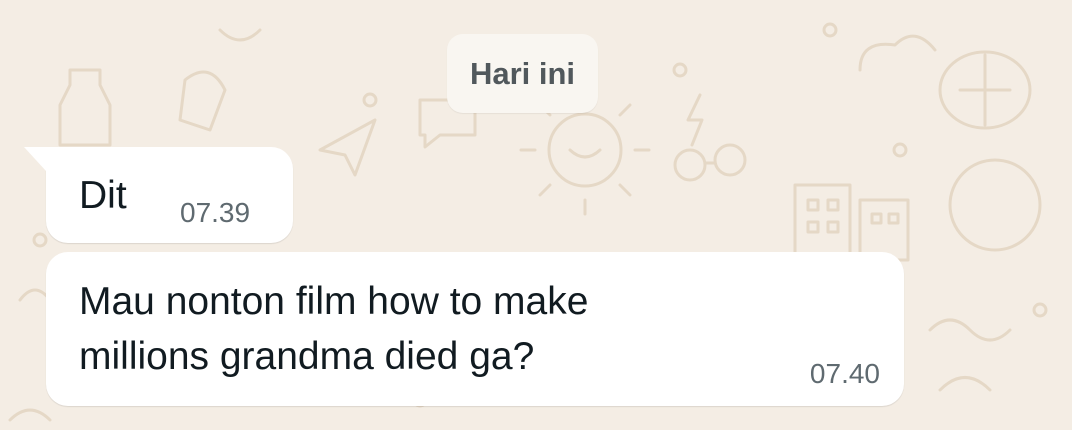 Image resolution: width=1072 pixels, height=430 pixels. What do you see at coordinates (103, 195) in the screenshot?
I see `message-text: Dit` at bounding box center [103, 195].